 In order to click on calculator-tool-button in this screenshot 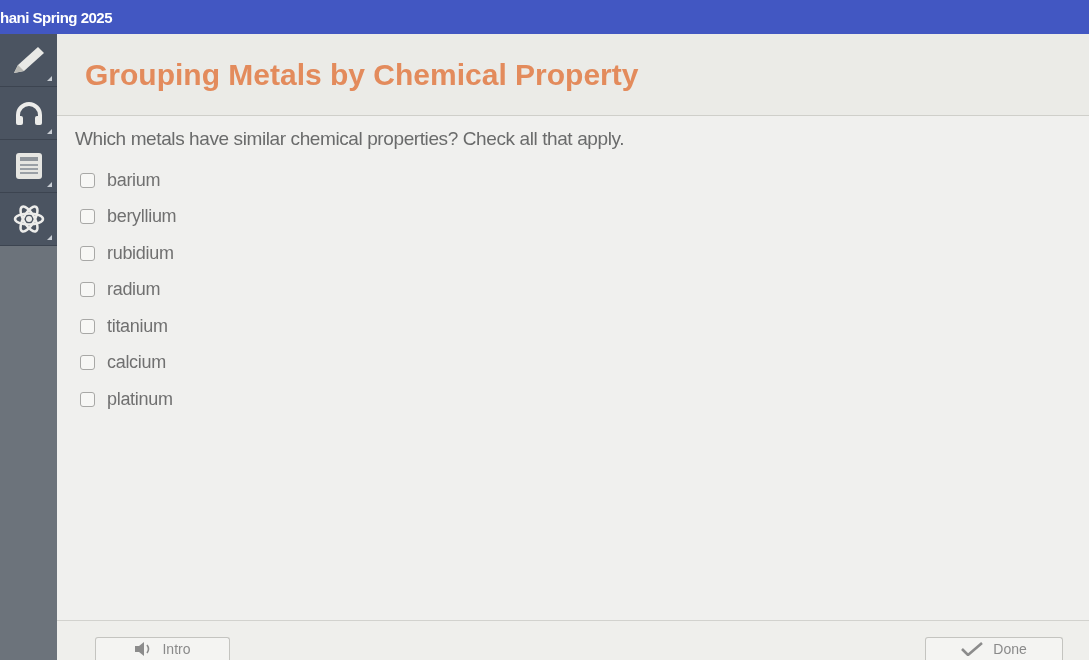, I will do `click(28, 166)`.